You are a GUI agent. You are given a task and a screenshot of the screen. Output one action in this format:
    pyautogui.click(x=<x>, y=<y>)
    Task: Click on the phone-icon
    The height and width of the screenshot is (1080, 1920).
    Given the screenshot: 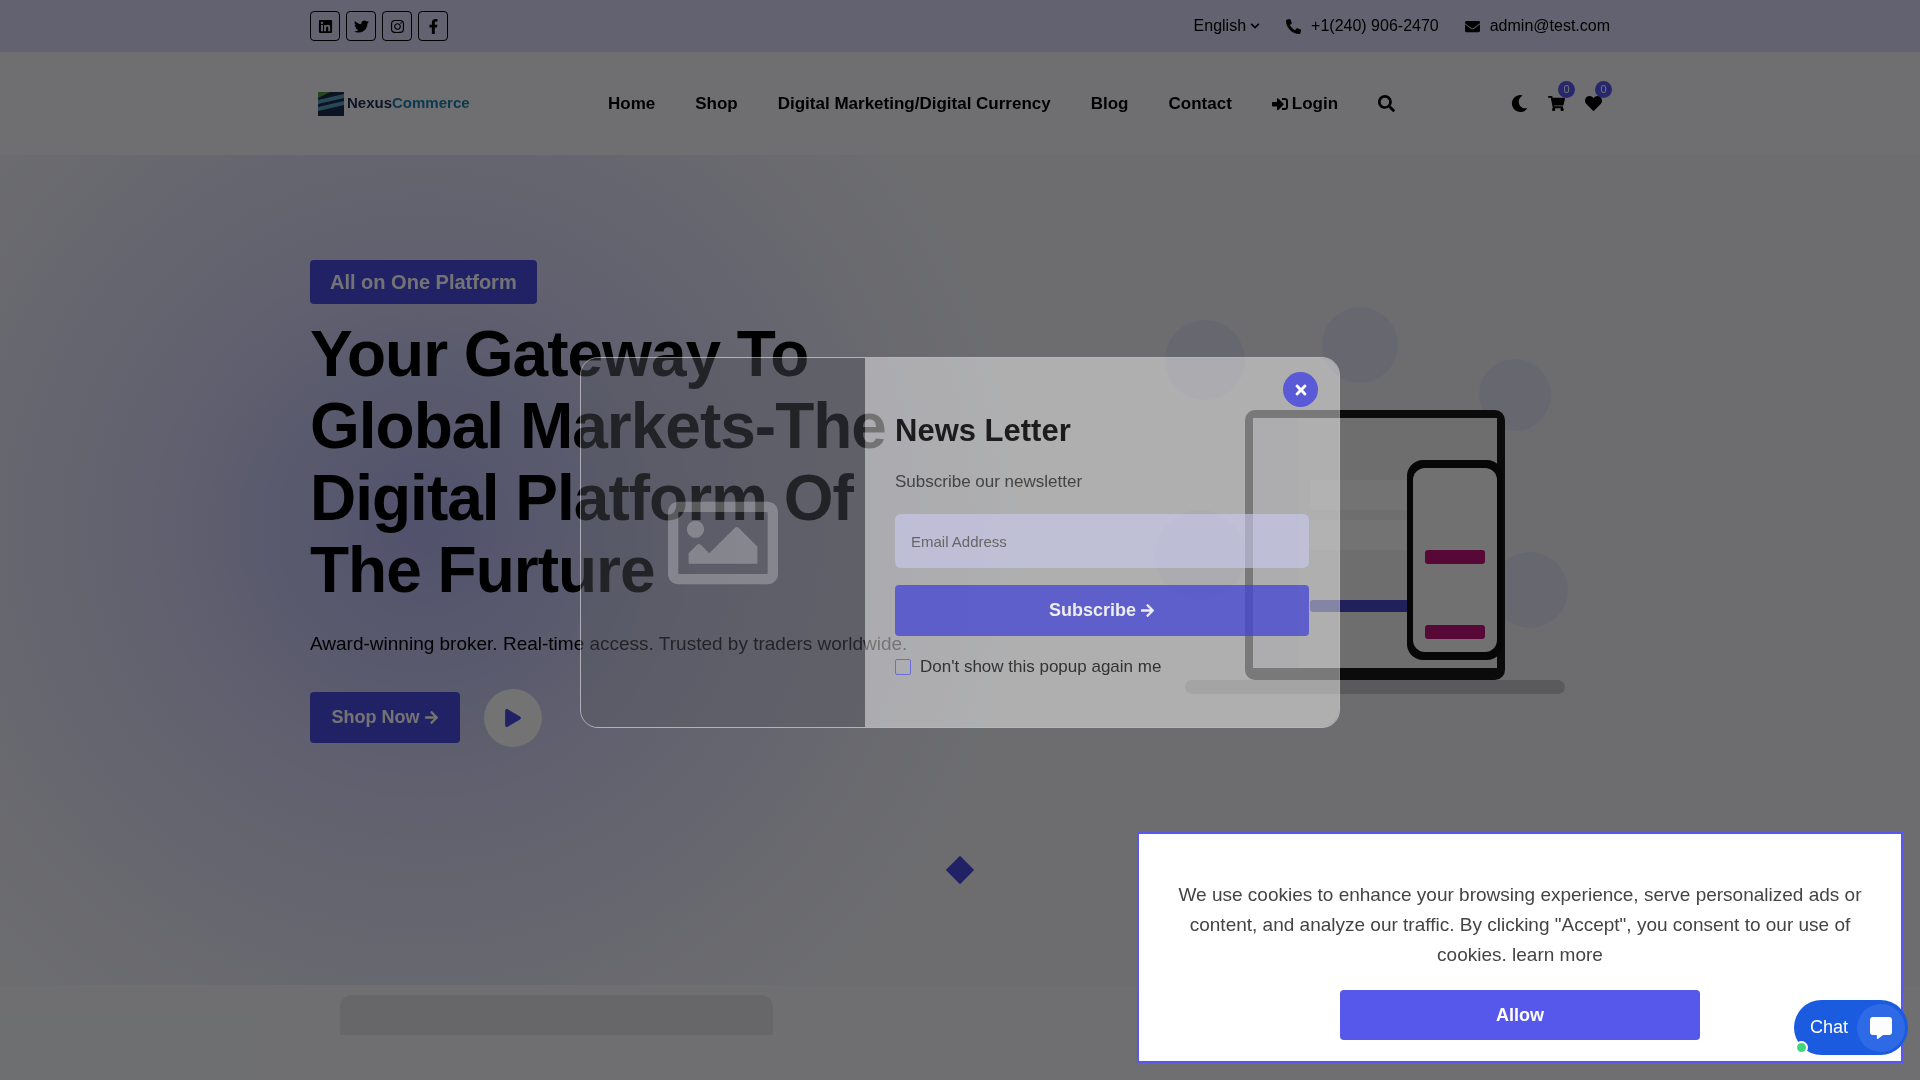 What is the action you would take?
    pyautogui.click(x=1294, y=26)
    